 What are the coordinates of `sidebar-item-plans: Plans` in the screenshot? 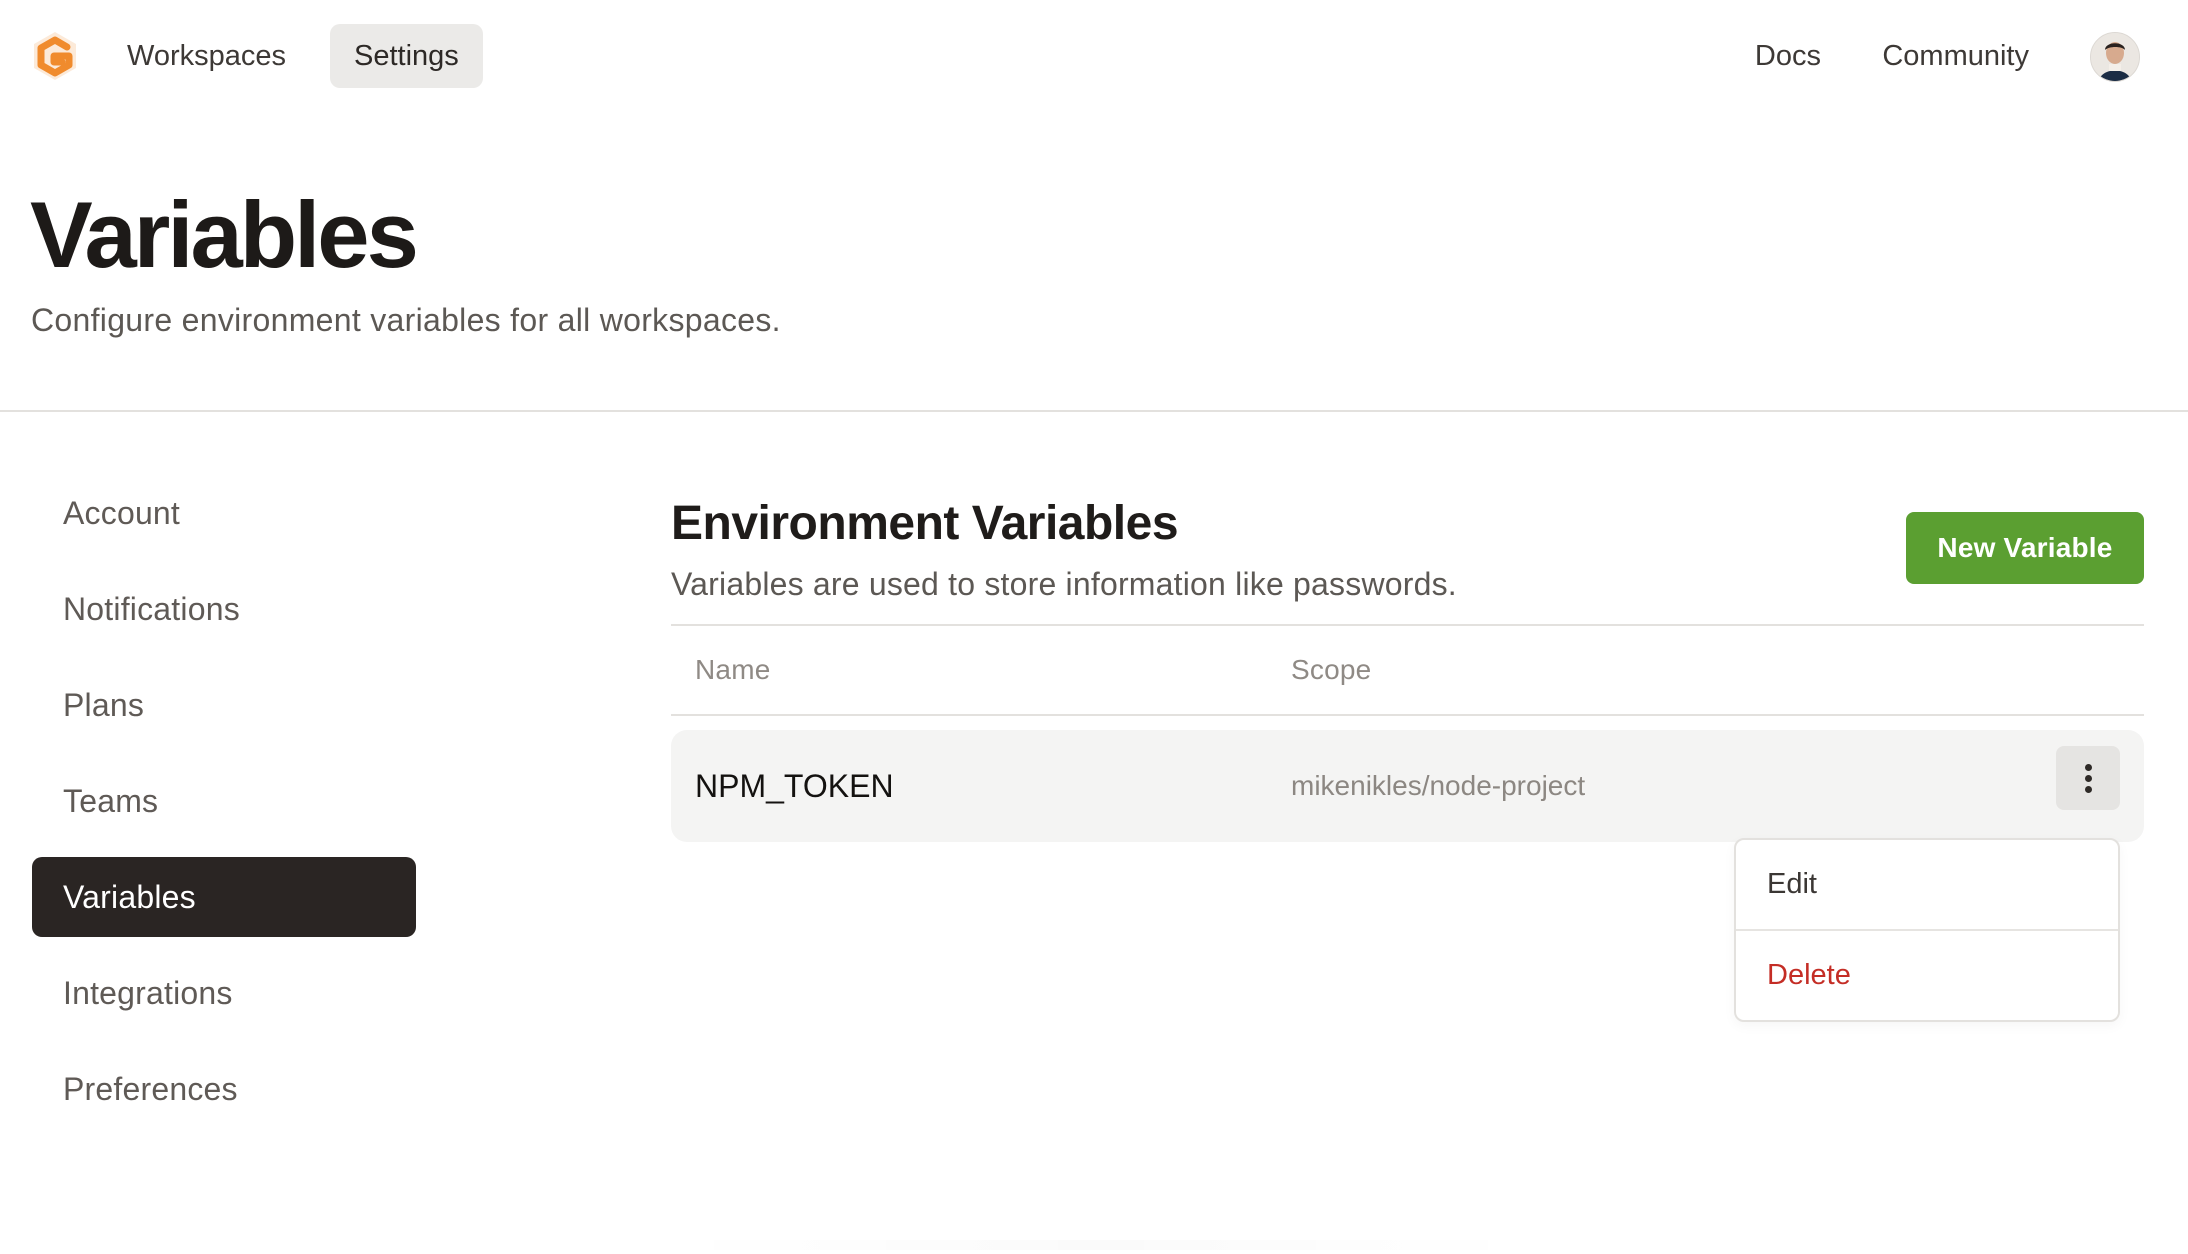 It's located at (224, 705).